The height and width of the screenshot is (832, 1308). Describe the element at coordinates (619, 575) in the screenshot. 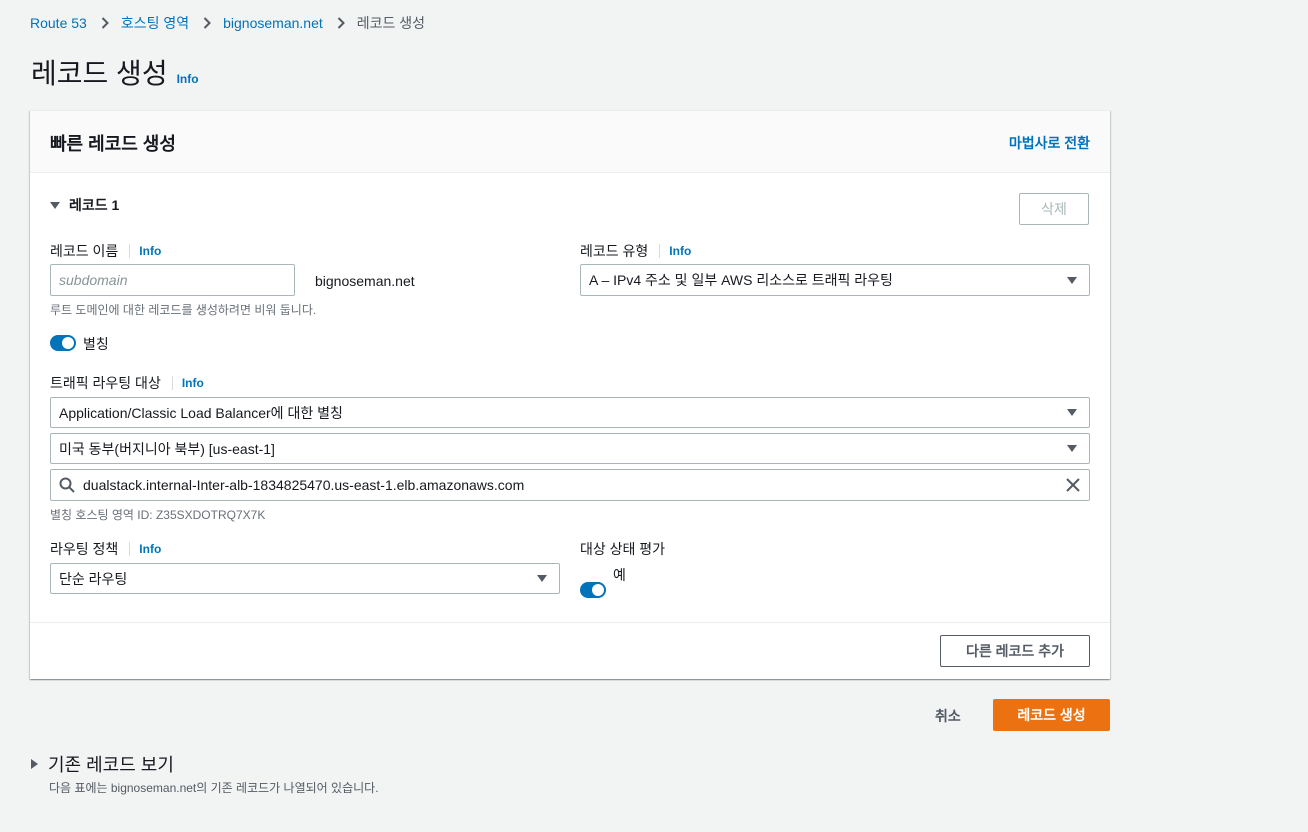

I see `health-eval-toggle-label: 예` at that location.